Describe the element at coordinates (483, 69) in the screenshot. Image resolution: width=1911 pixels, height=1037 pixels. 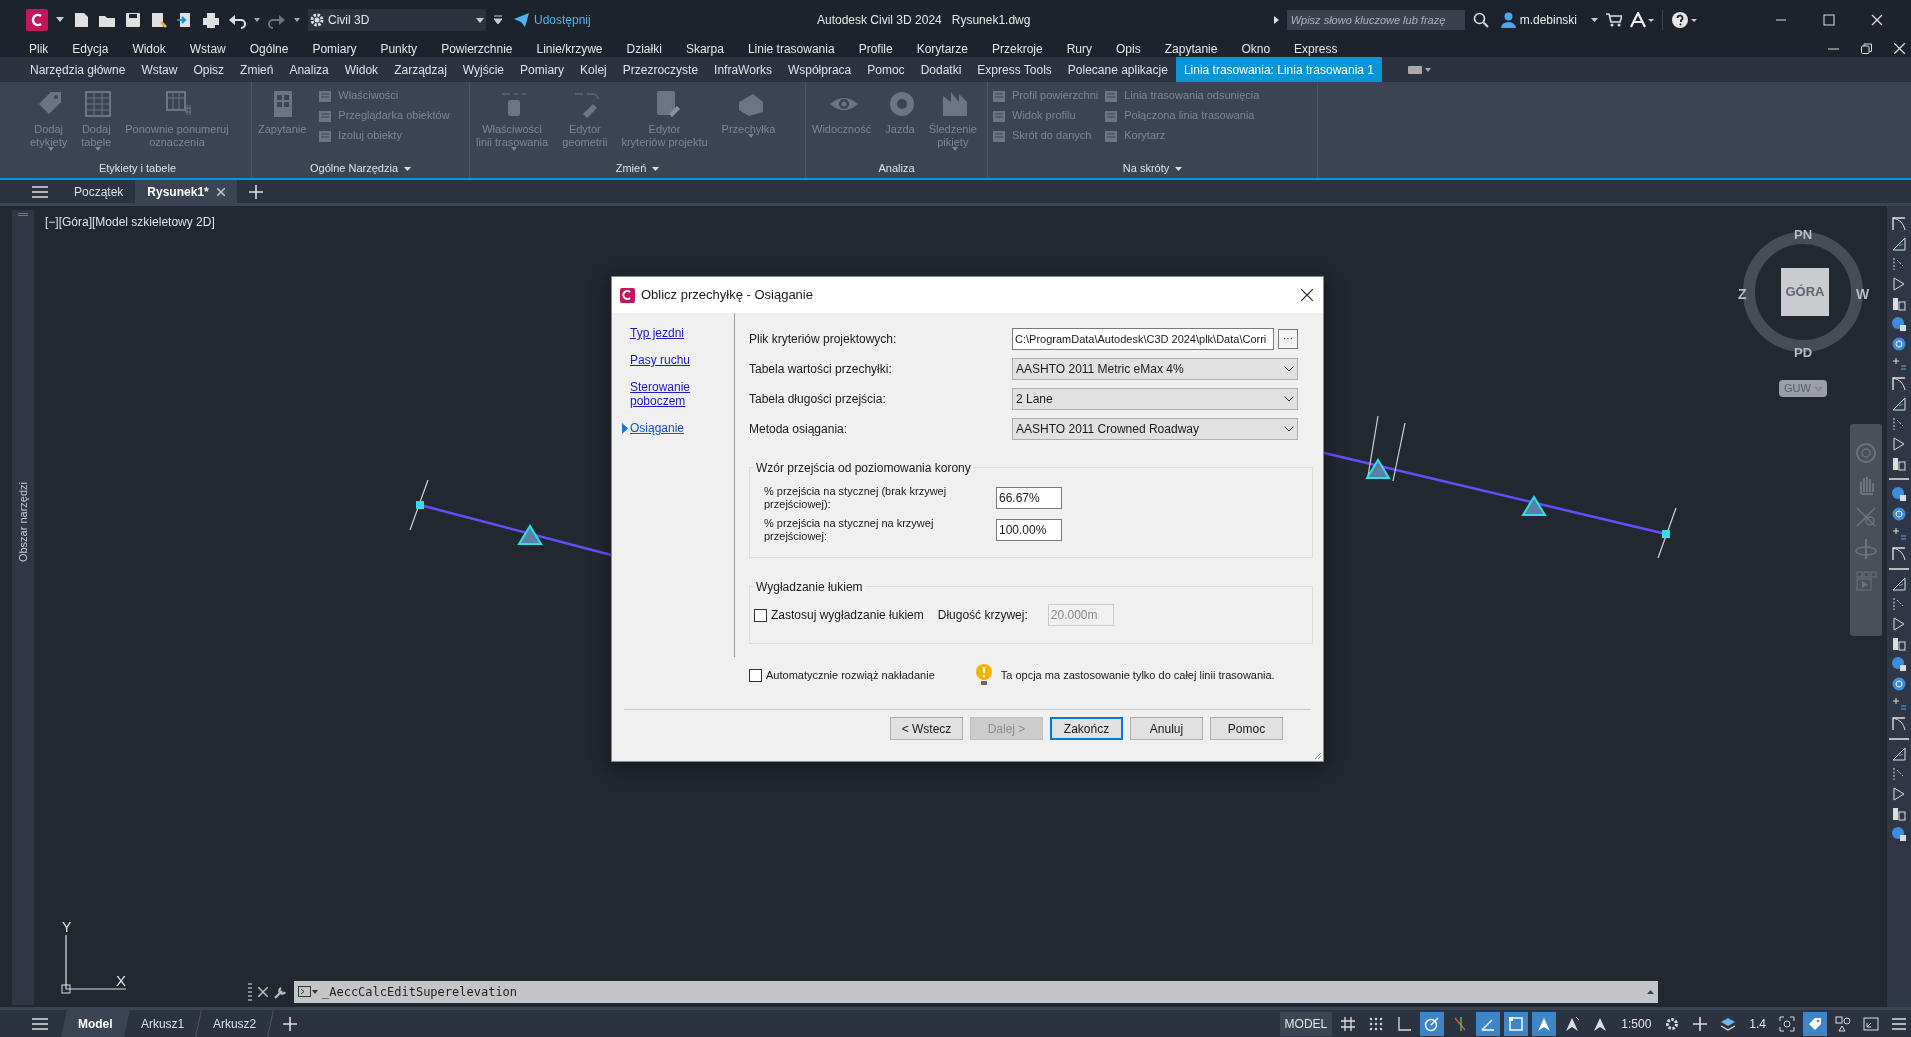
I see `ribbon-tab: Wyjście` at that location.